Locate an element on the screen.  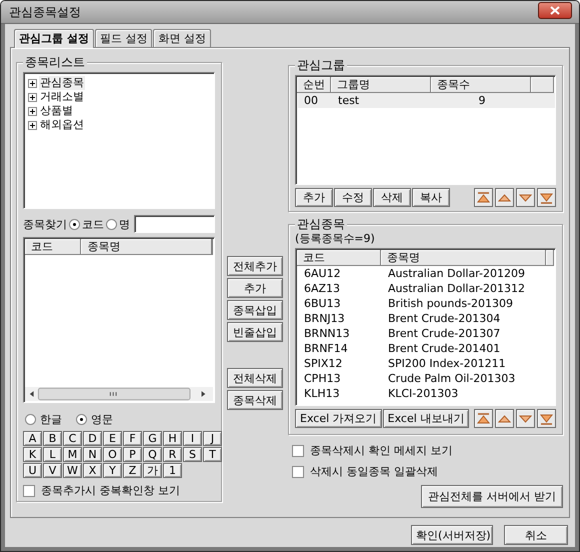
transfer-button: 전체추가 is located at coordinates (255, 266).